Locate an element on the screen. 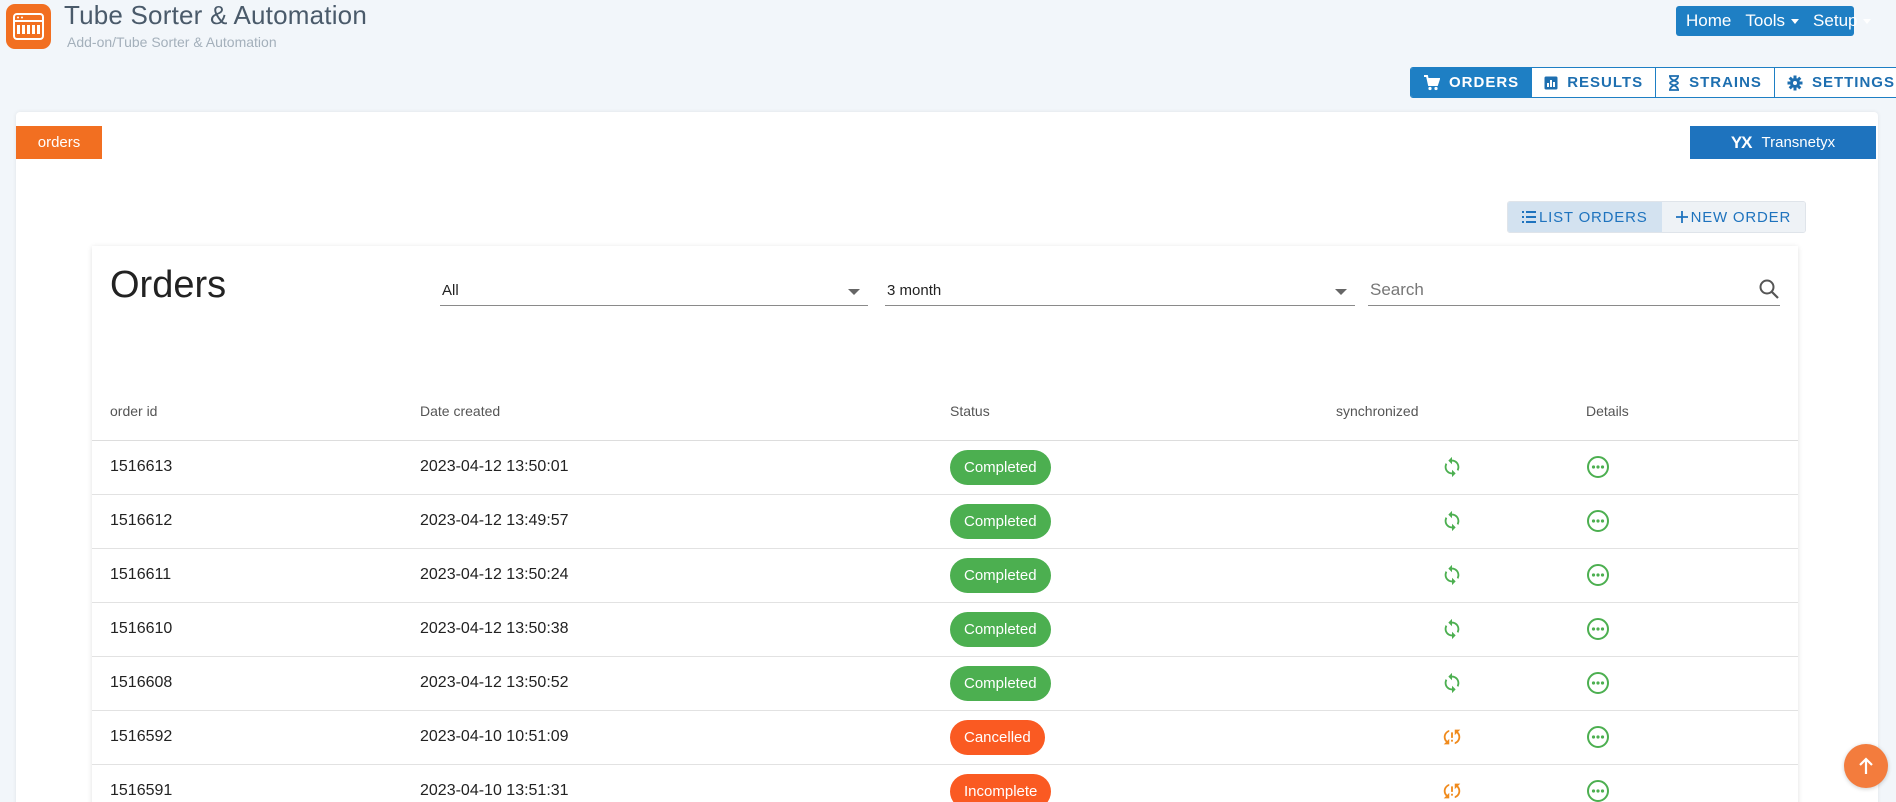 This screenshot has width=1896, height=802. app-logo is located at coordinates (28, 26).